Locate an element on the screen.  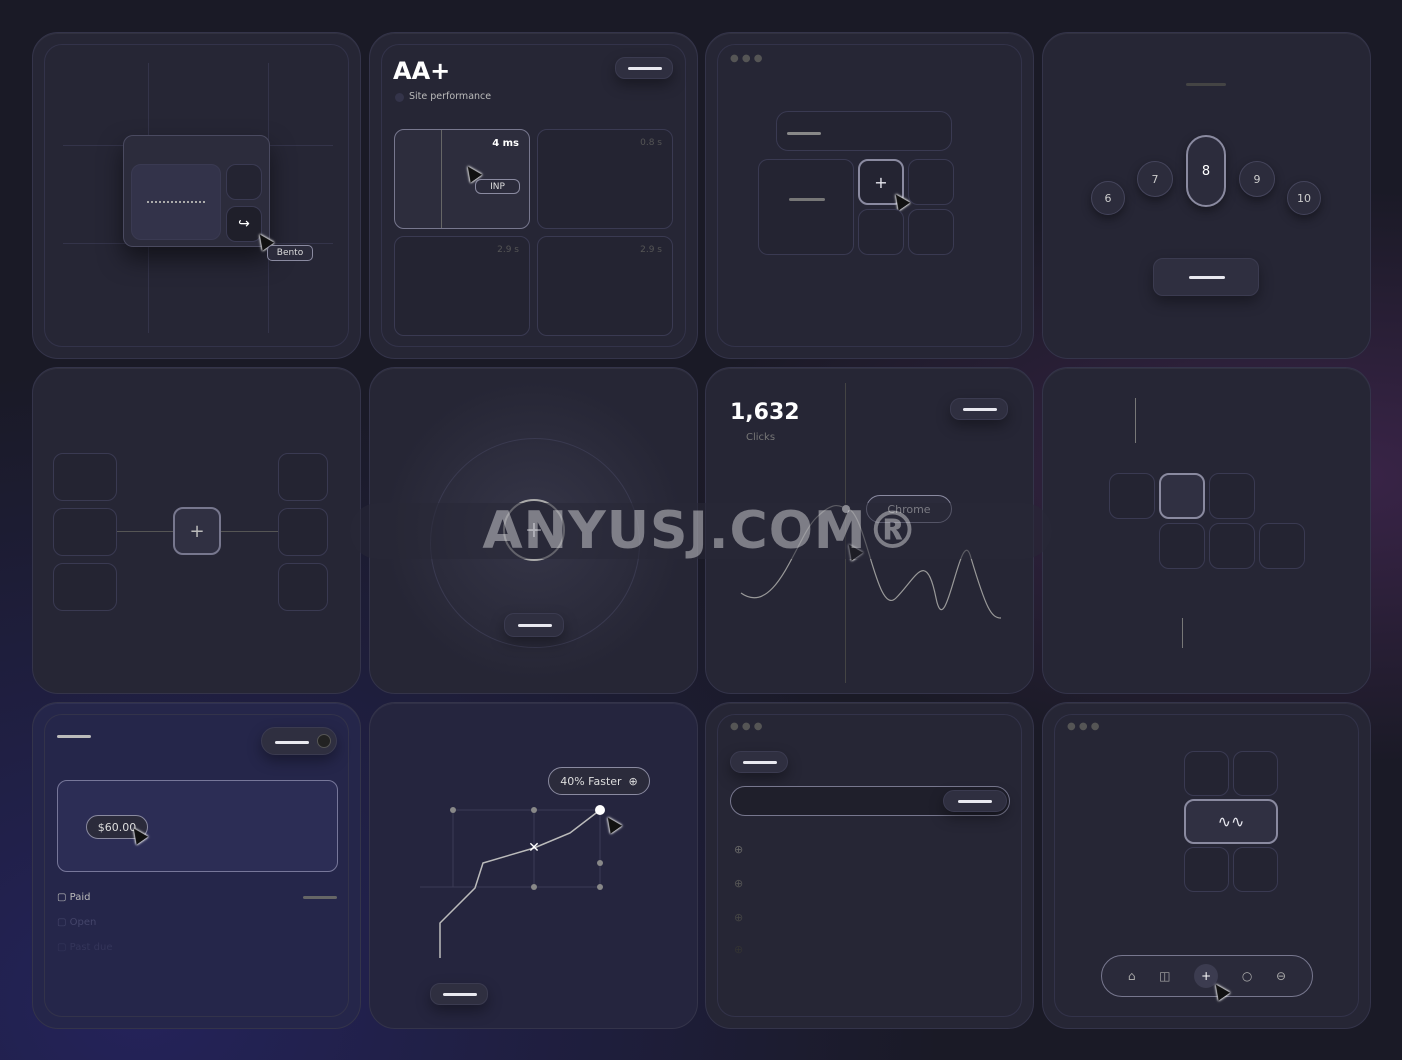
status-past-due: ▢ Past due is located at coordinates (85, 947).